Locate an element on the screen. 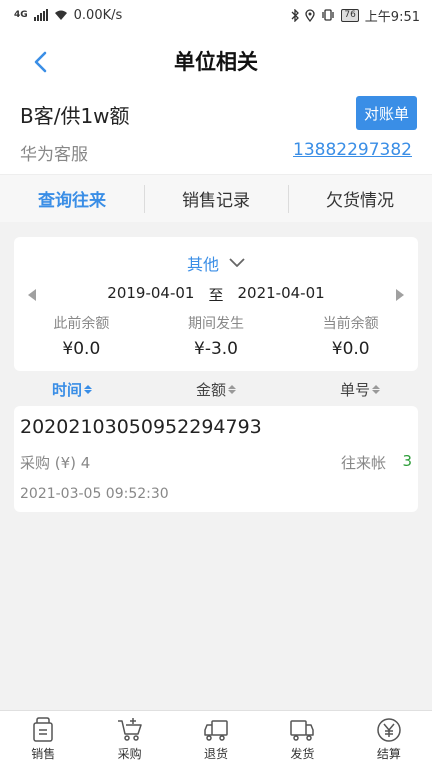  network-speed: 0.00K/s is located at coordinates (98, 15).